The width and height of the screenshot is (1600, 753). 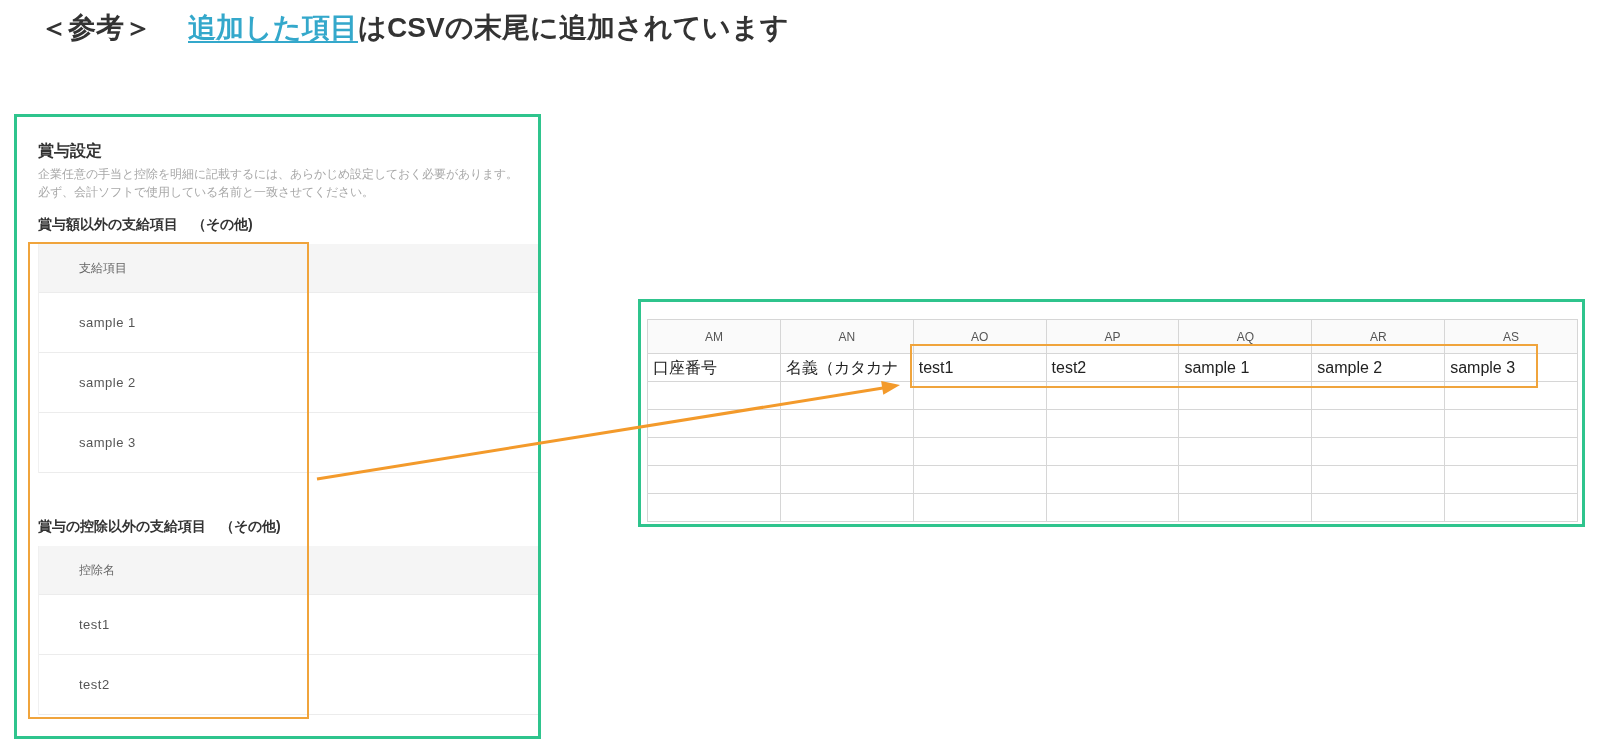 I want to click on column-letter: AQ, so click(x=1246, y=337).